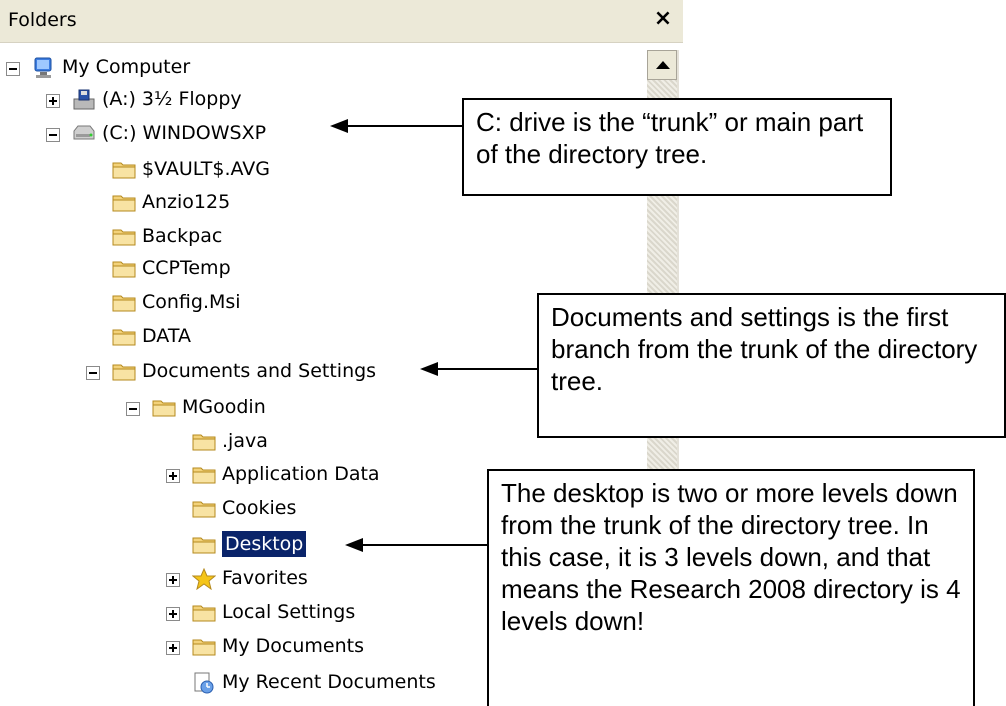 This screenshot has width=1006, height=706. What do you see at coordinates (339, 126) in the screenshot?
I see `arrow-head-c-drive` at bounding box center [339, 126].